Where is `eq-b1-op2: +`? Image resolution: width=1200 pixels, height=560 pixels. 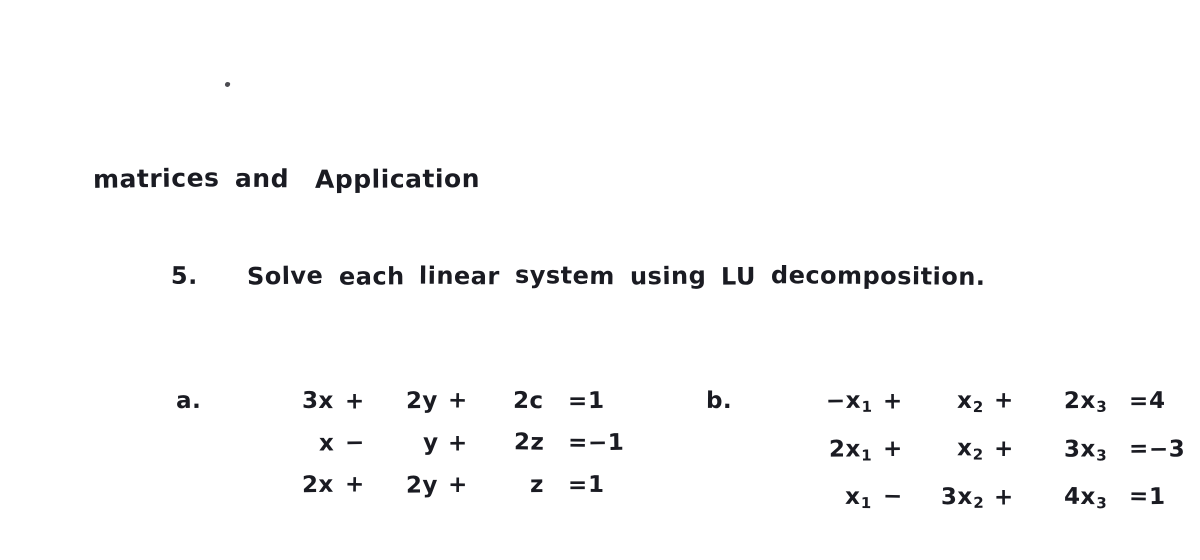 eq-b1-op2: + is located at coordinates (1003, 400).